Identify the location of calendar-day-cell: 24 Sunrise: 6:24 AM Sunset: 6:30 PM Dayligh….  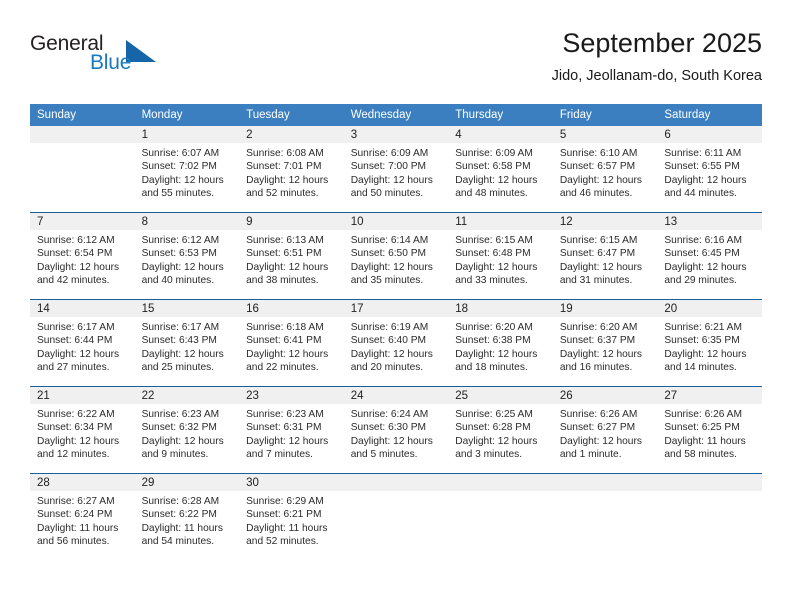
(396, 430).